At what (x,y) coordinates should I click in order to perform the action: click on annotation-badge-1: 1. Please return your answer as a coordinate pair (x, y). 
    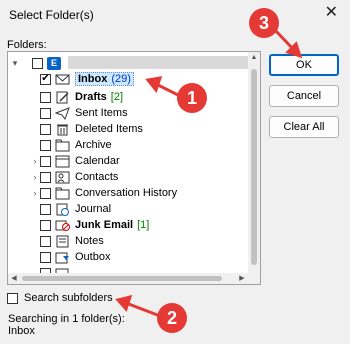
    Looking at the image, I should click on (192, 98).